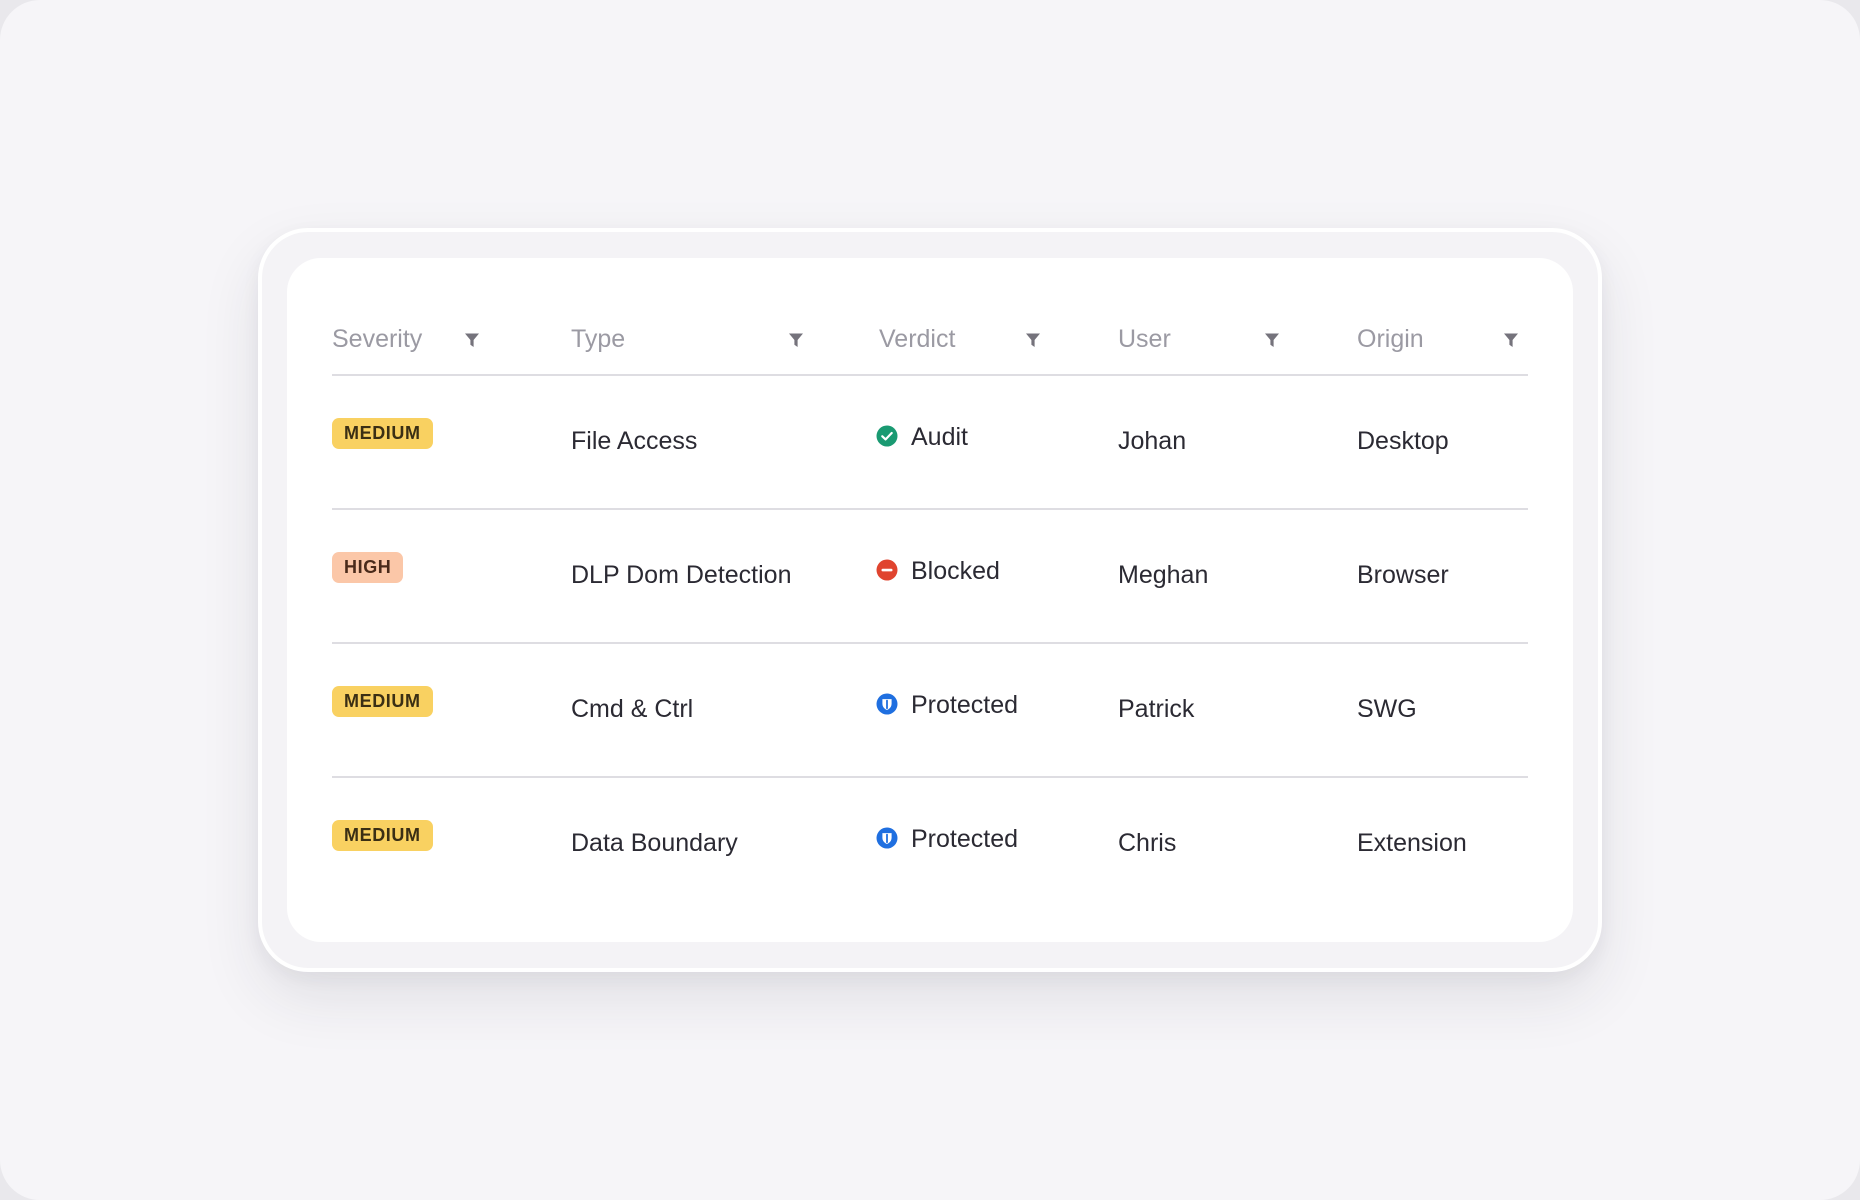  I want to click on column-header-origin: Origin, so click(1447, 339).